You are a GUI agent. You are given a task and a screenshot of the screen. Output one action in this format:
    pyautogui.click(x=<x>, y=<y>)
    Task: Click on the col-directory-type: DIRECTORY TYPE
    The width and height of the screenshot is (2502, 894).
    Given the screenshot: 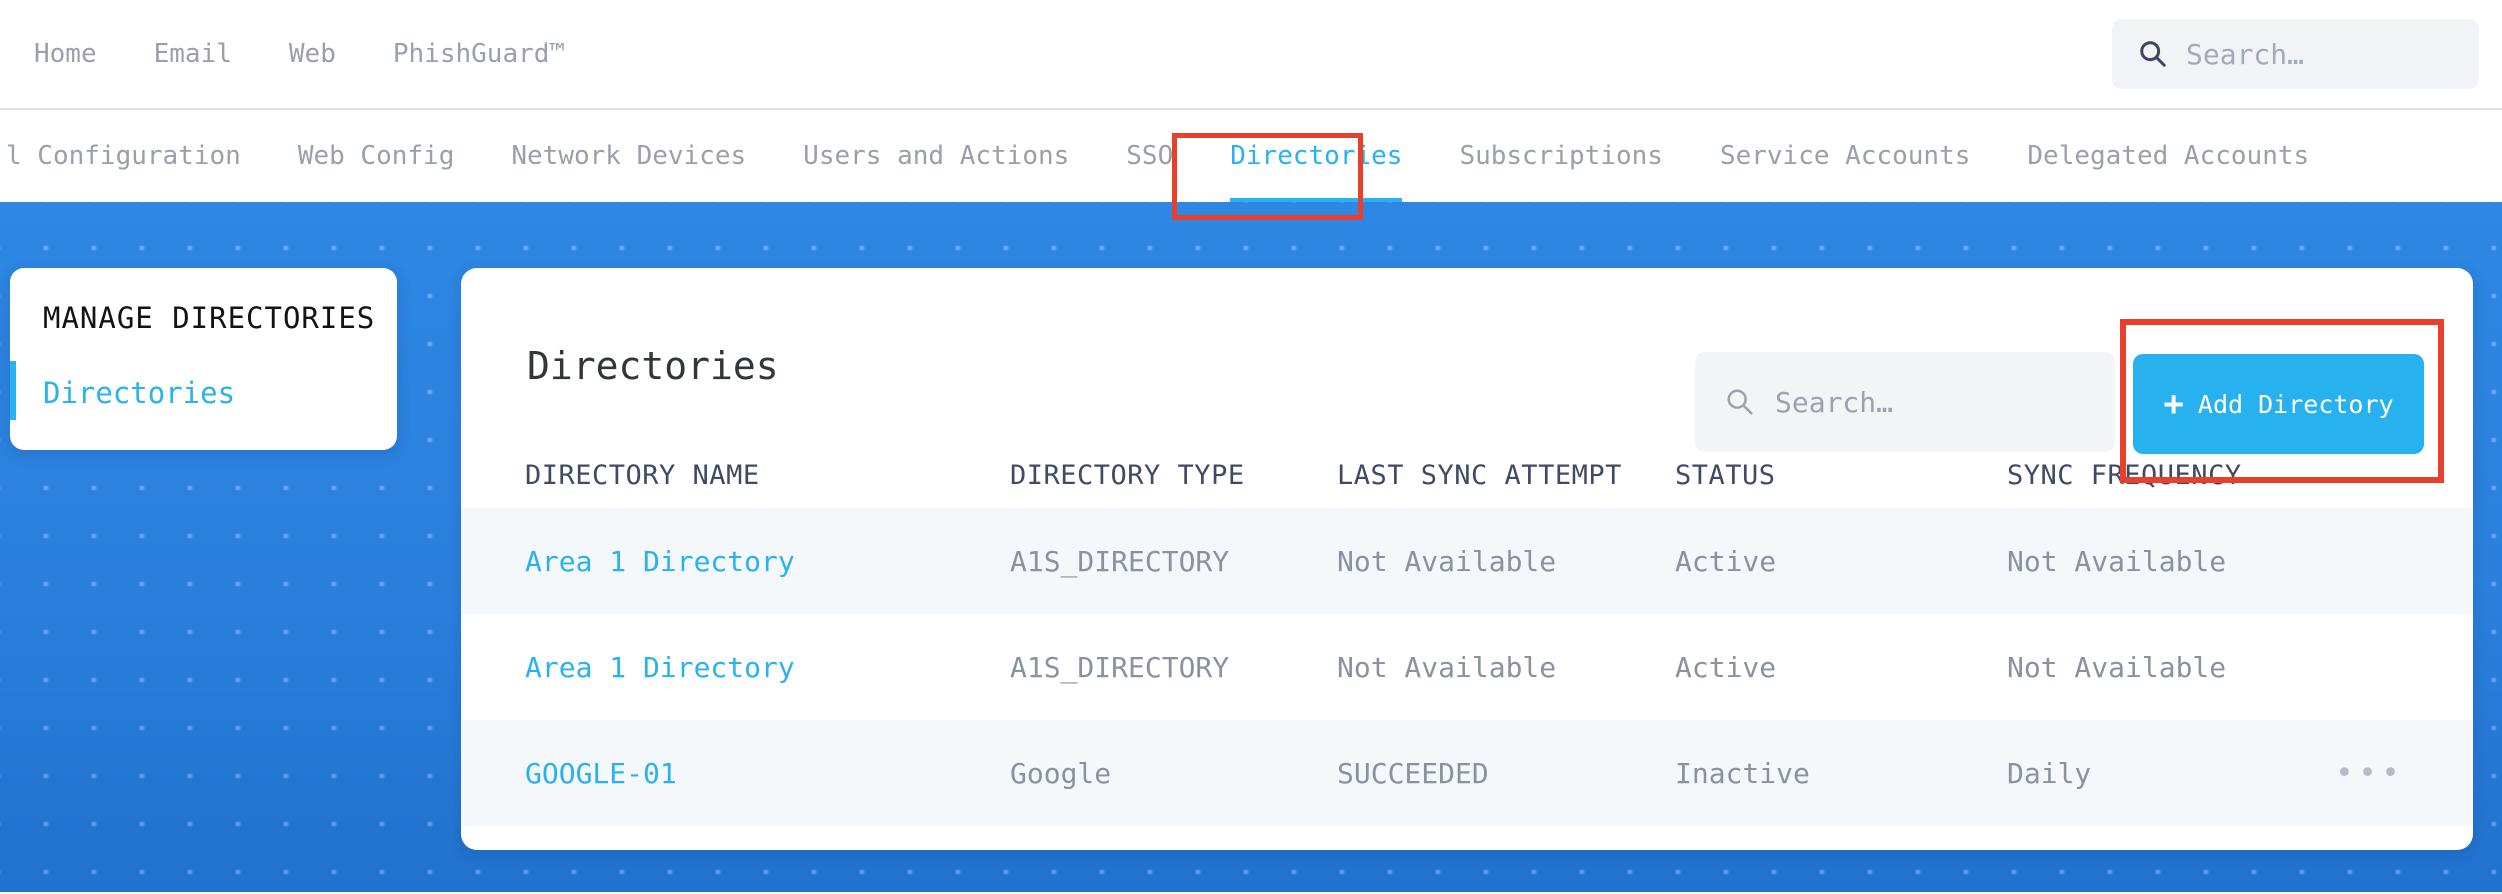 What is the action you would take?
    pyautogui.click(x=1127, y=475)
    